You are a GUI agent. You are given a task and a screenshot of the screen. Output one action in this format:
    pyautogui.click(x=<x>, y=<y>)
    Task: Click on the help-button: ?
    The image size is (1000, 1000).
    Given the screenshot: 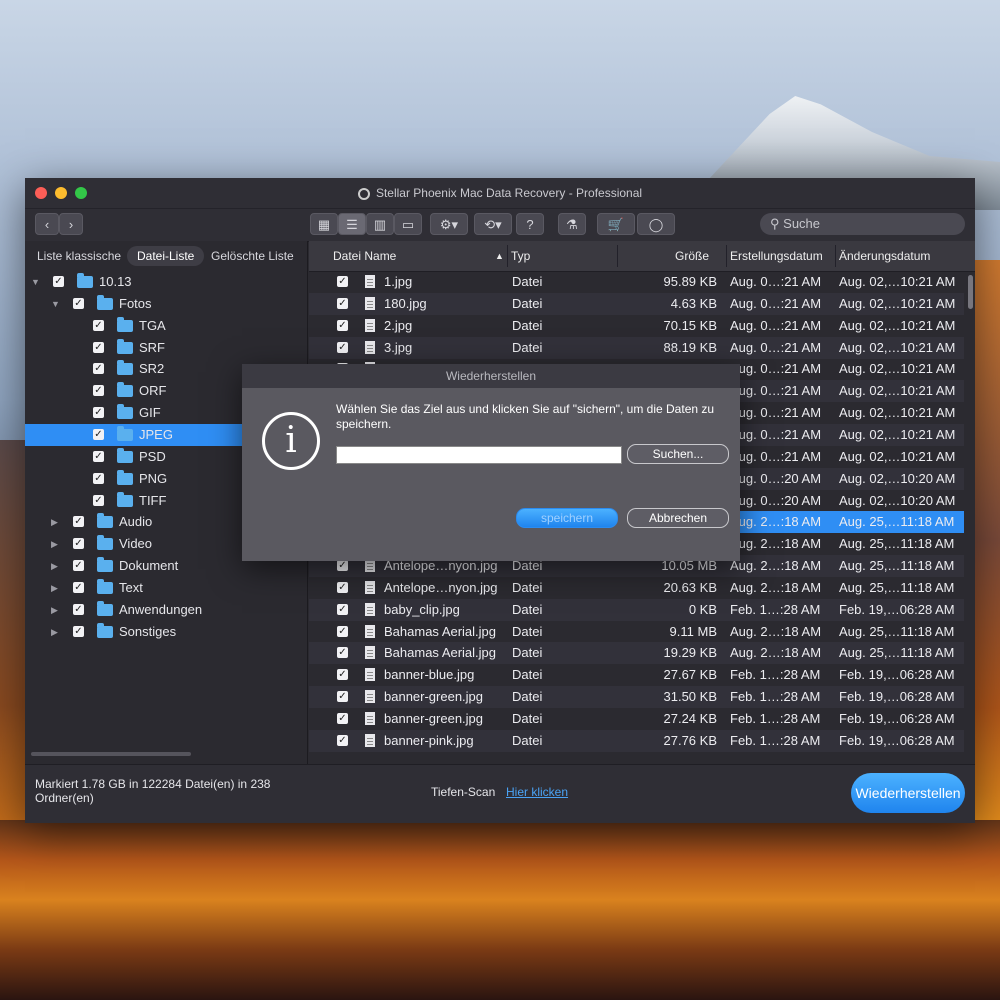 What is the action you would take?
    pyautogui.click(x=530, y=224)
    